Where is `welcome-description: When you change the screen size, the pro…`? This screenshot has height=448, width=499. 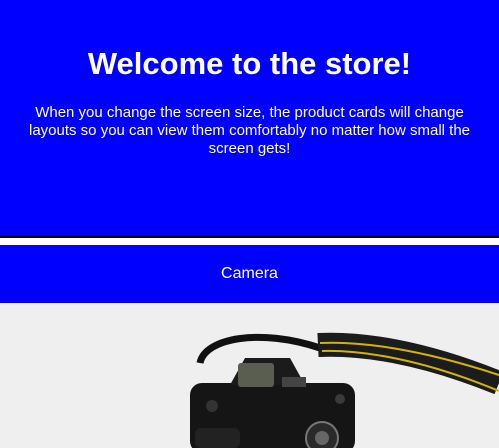 welcome-description: When you change the screen size, the pro… is located at coordinates (249, 130).